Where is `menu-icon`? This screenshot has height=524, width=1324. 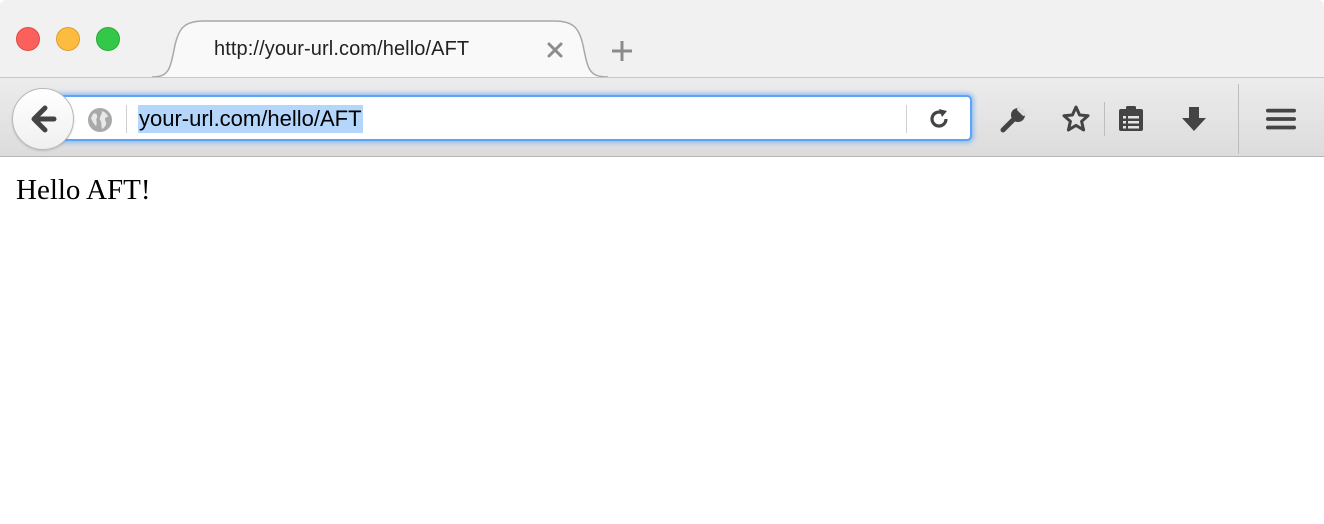 menu-icon is located at coordinates (1281, 119).